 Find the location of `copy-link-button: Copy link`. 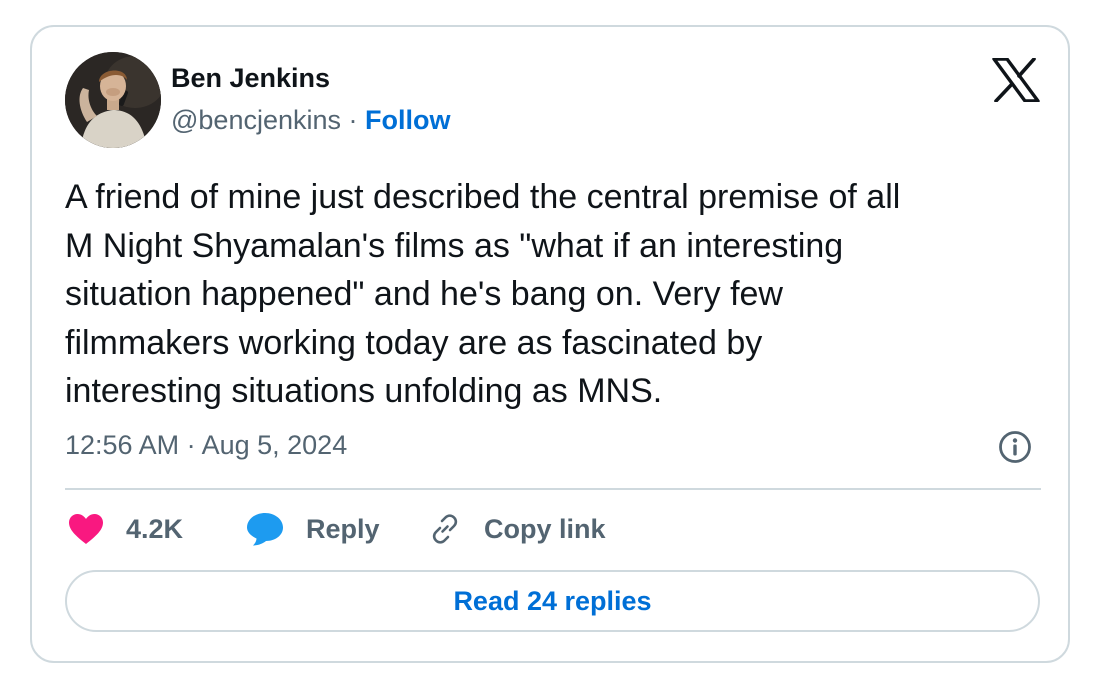

copy-link-button: Copy link is located at coordinates (517, 529).